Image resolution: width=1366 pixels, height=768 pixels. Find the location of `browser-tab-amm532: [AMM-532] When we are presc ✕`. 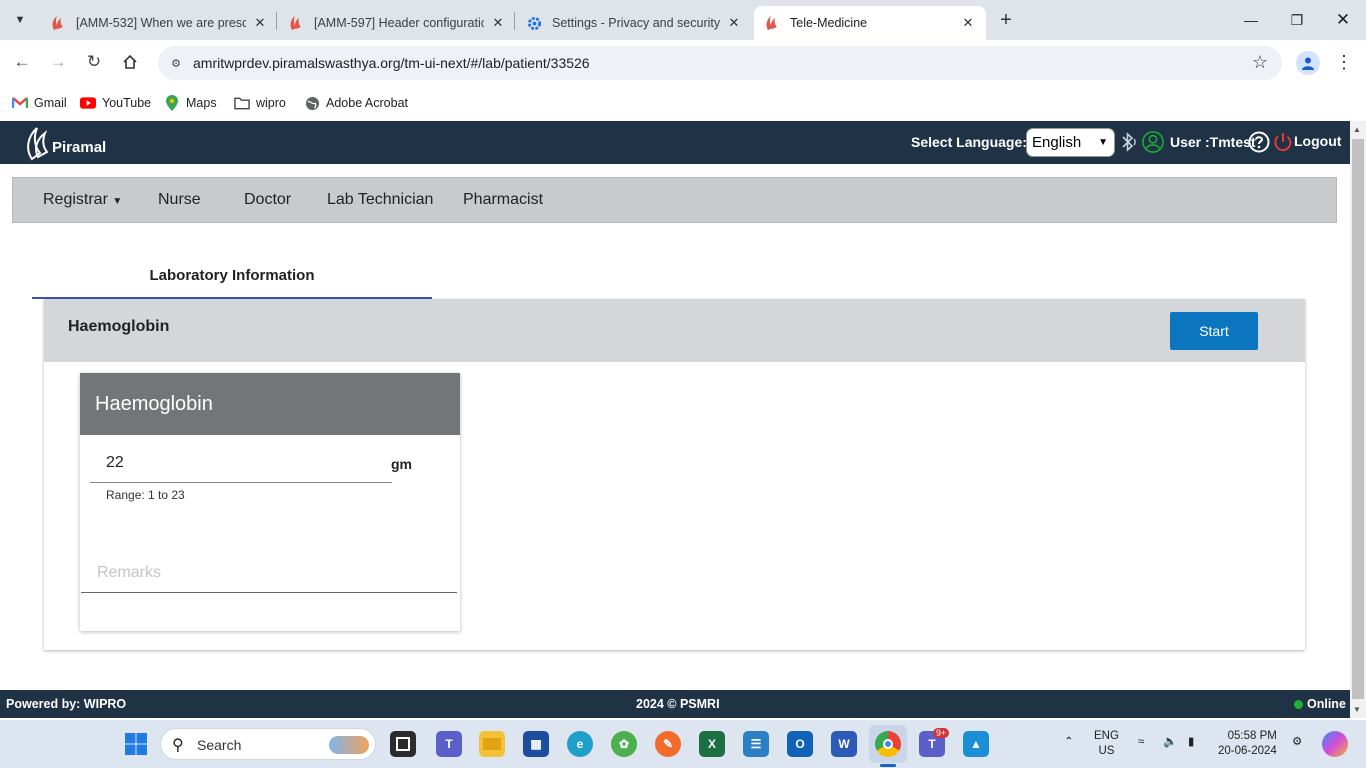

browser-tab-amm532: [AMM-532] When we are presc ✕ is located at coordinates (159, 23).